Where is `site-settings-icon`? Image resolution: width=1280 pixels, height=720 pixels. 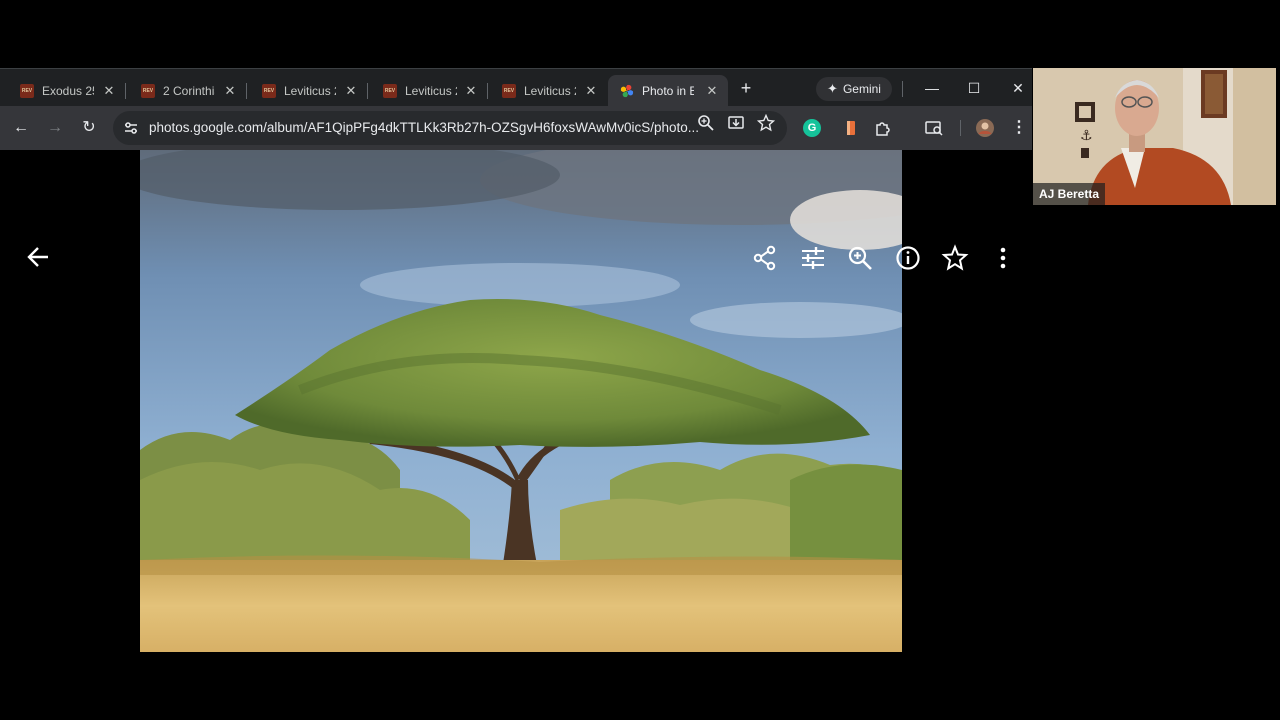
site-settings-icon is located at coordinates (131, 128).